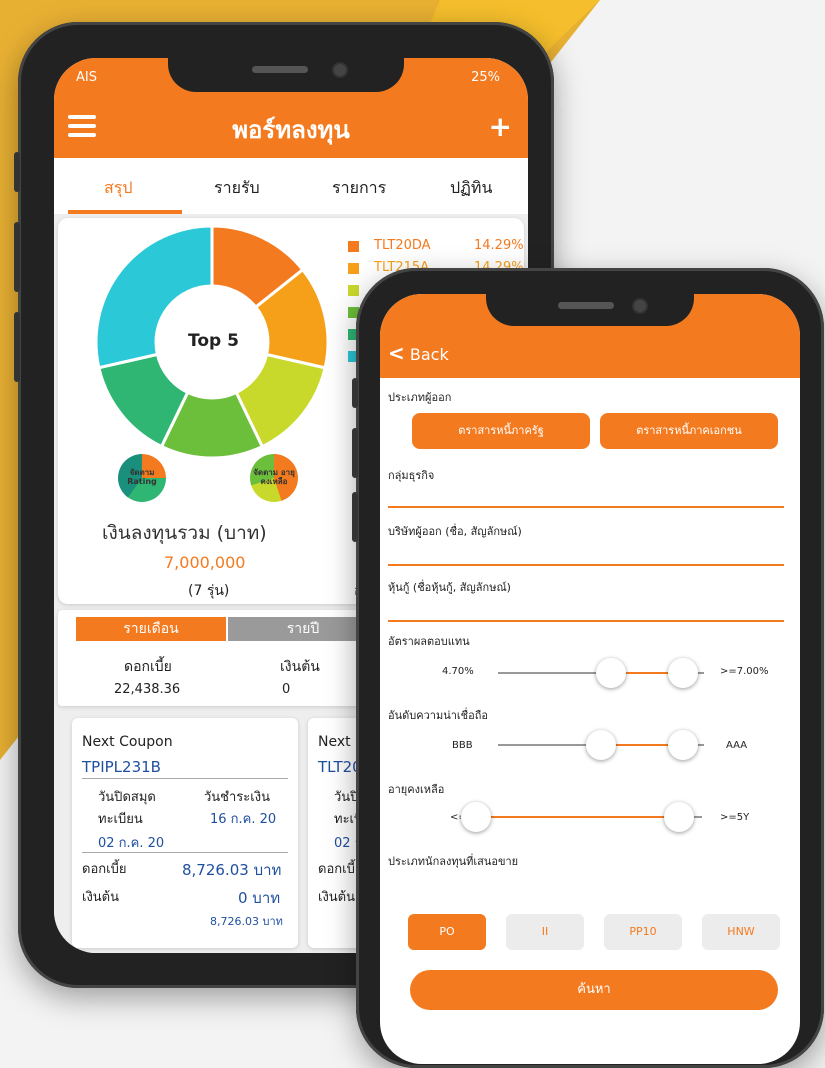 The height and width of the screenshot is (1068, 825). What do you see at coordinates (259, 898) in the screenshot?
I see `coupon-principal-value: 0 บาท` at bounding box center [259, 898].